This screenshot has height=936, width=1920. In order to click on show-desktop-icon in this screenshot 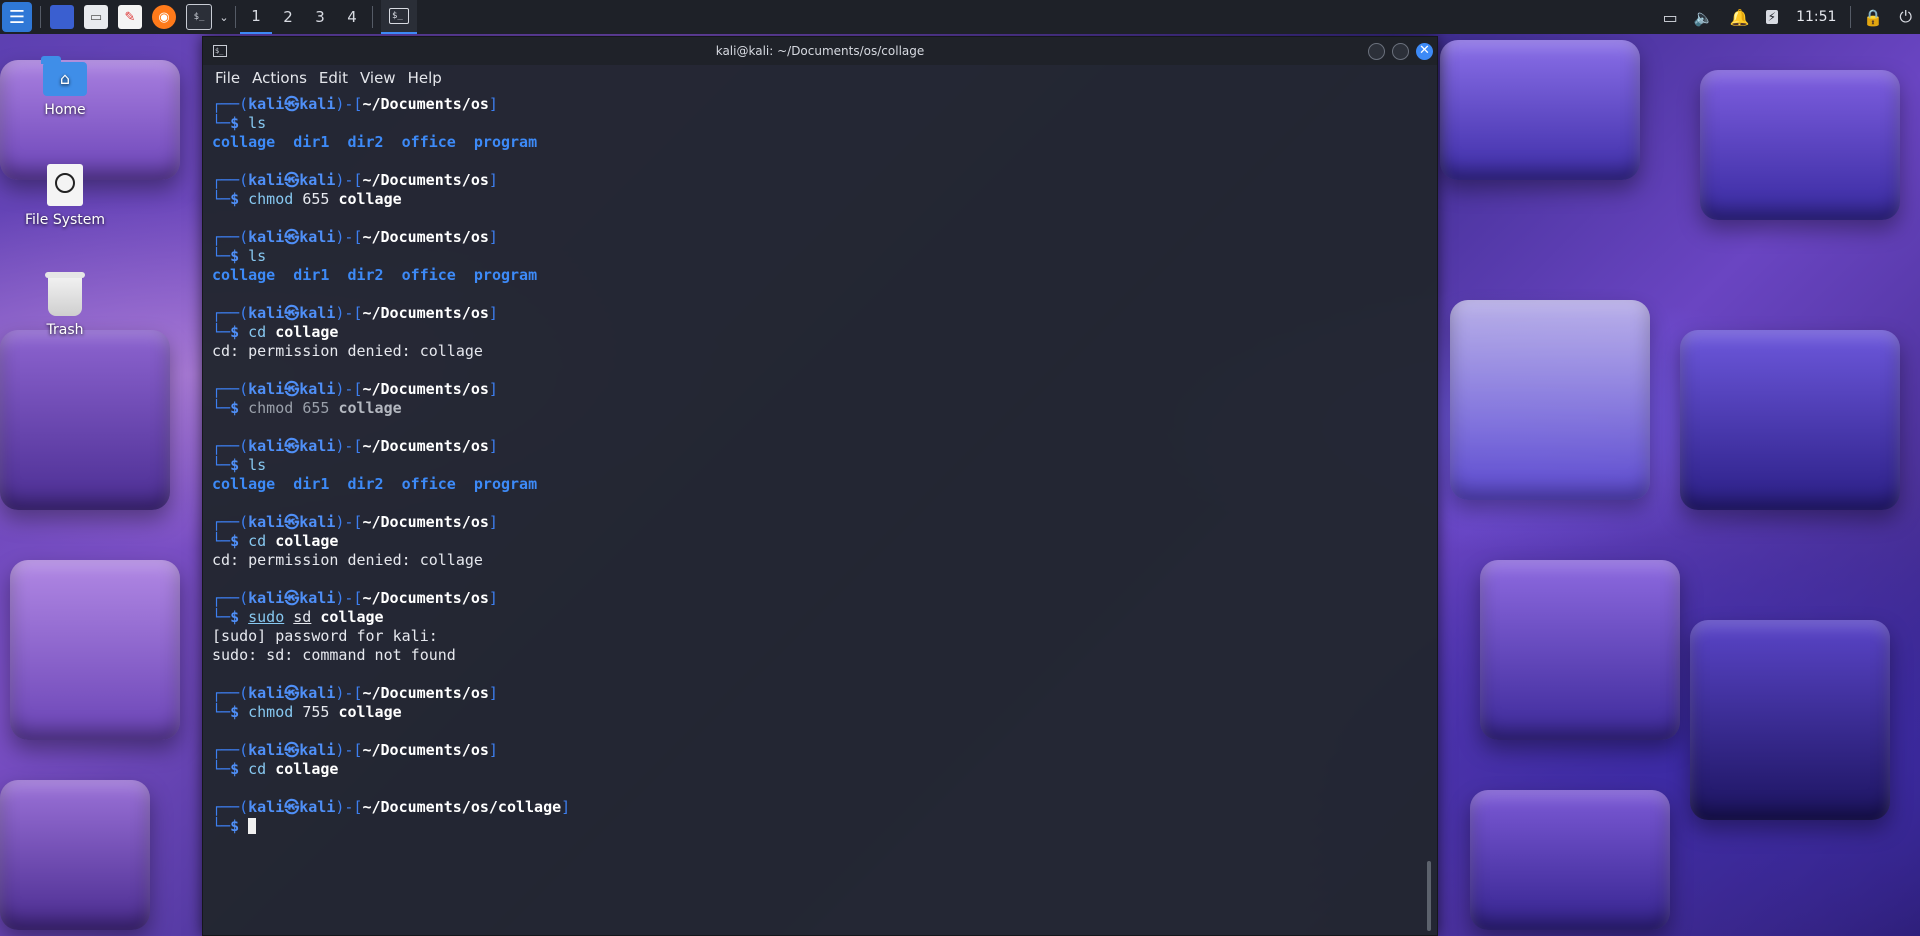, I will do `click(62, 17)`.